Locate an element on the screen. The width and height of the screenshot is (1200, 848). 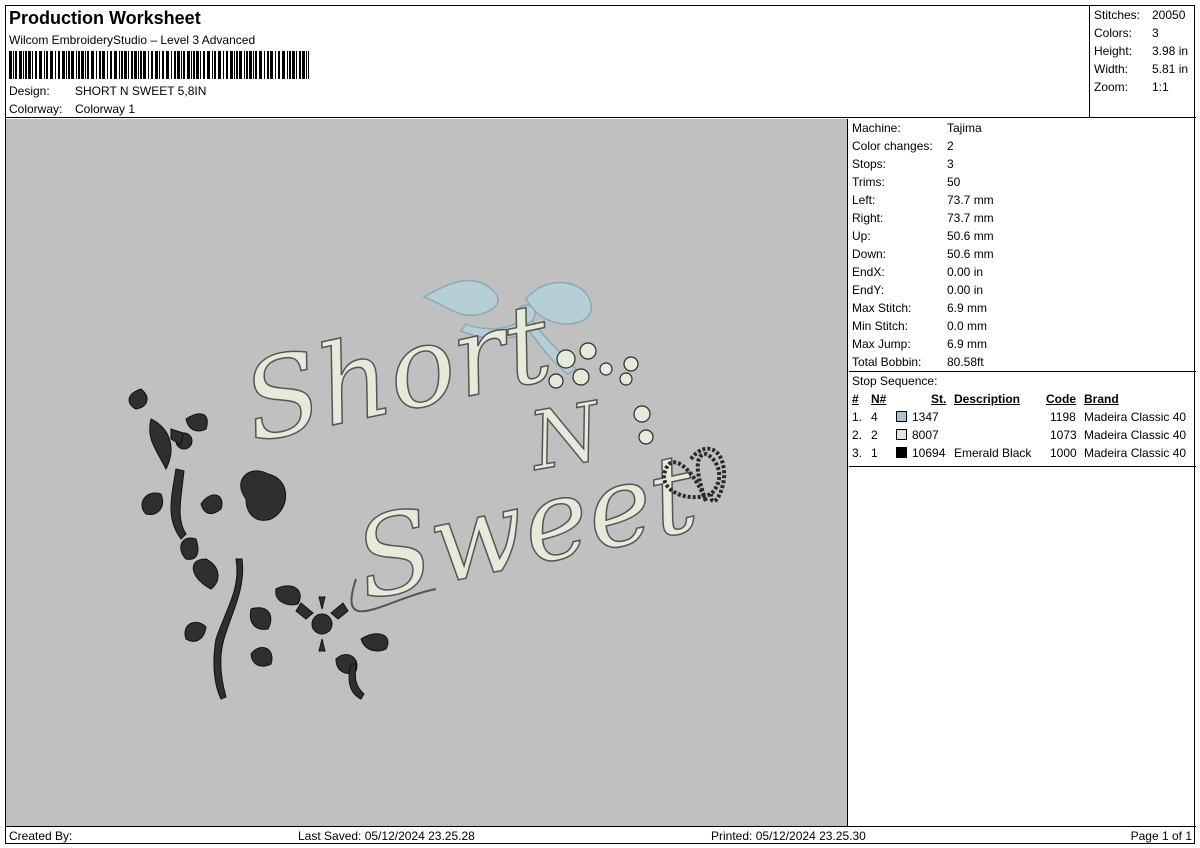
colorway-value: Colorway 1 is located at coordinates (105, 109).